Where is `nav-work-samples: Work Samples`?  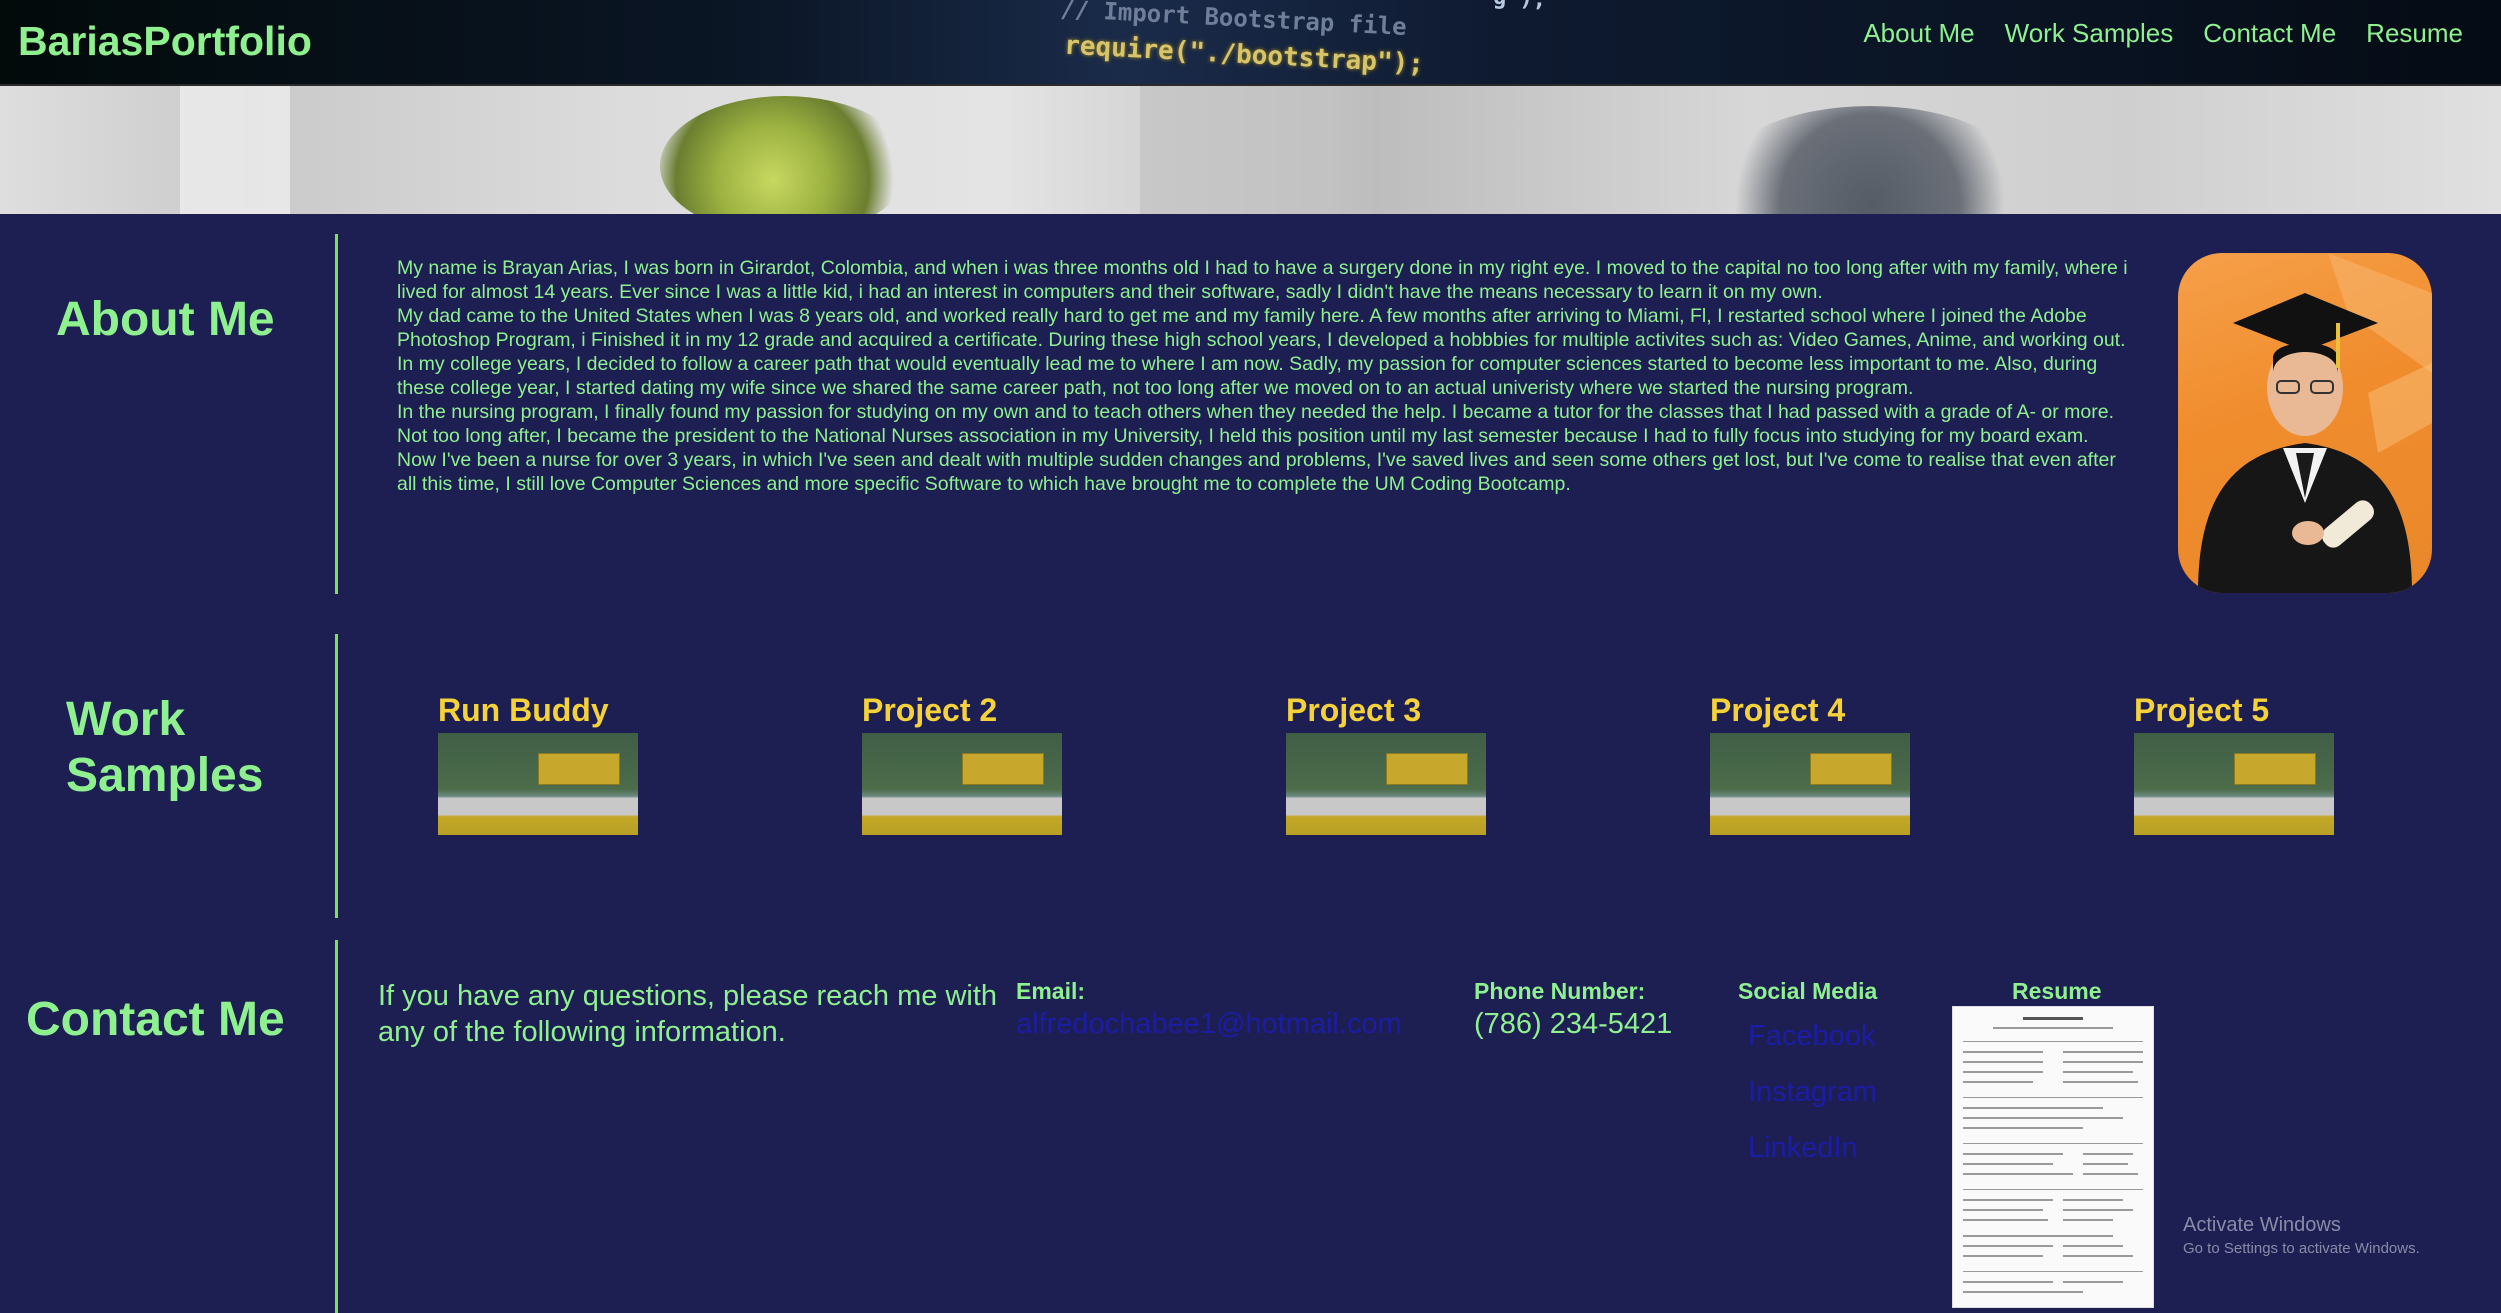
nav-work-samples: Work Samples is located at coordinates (2089, 33).